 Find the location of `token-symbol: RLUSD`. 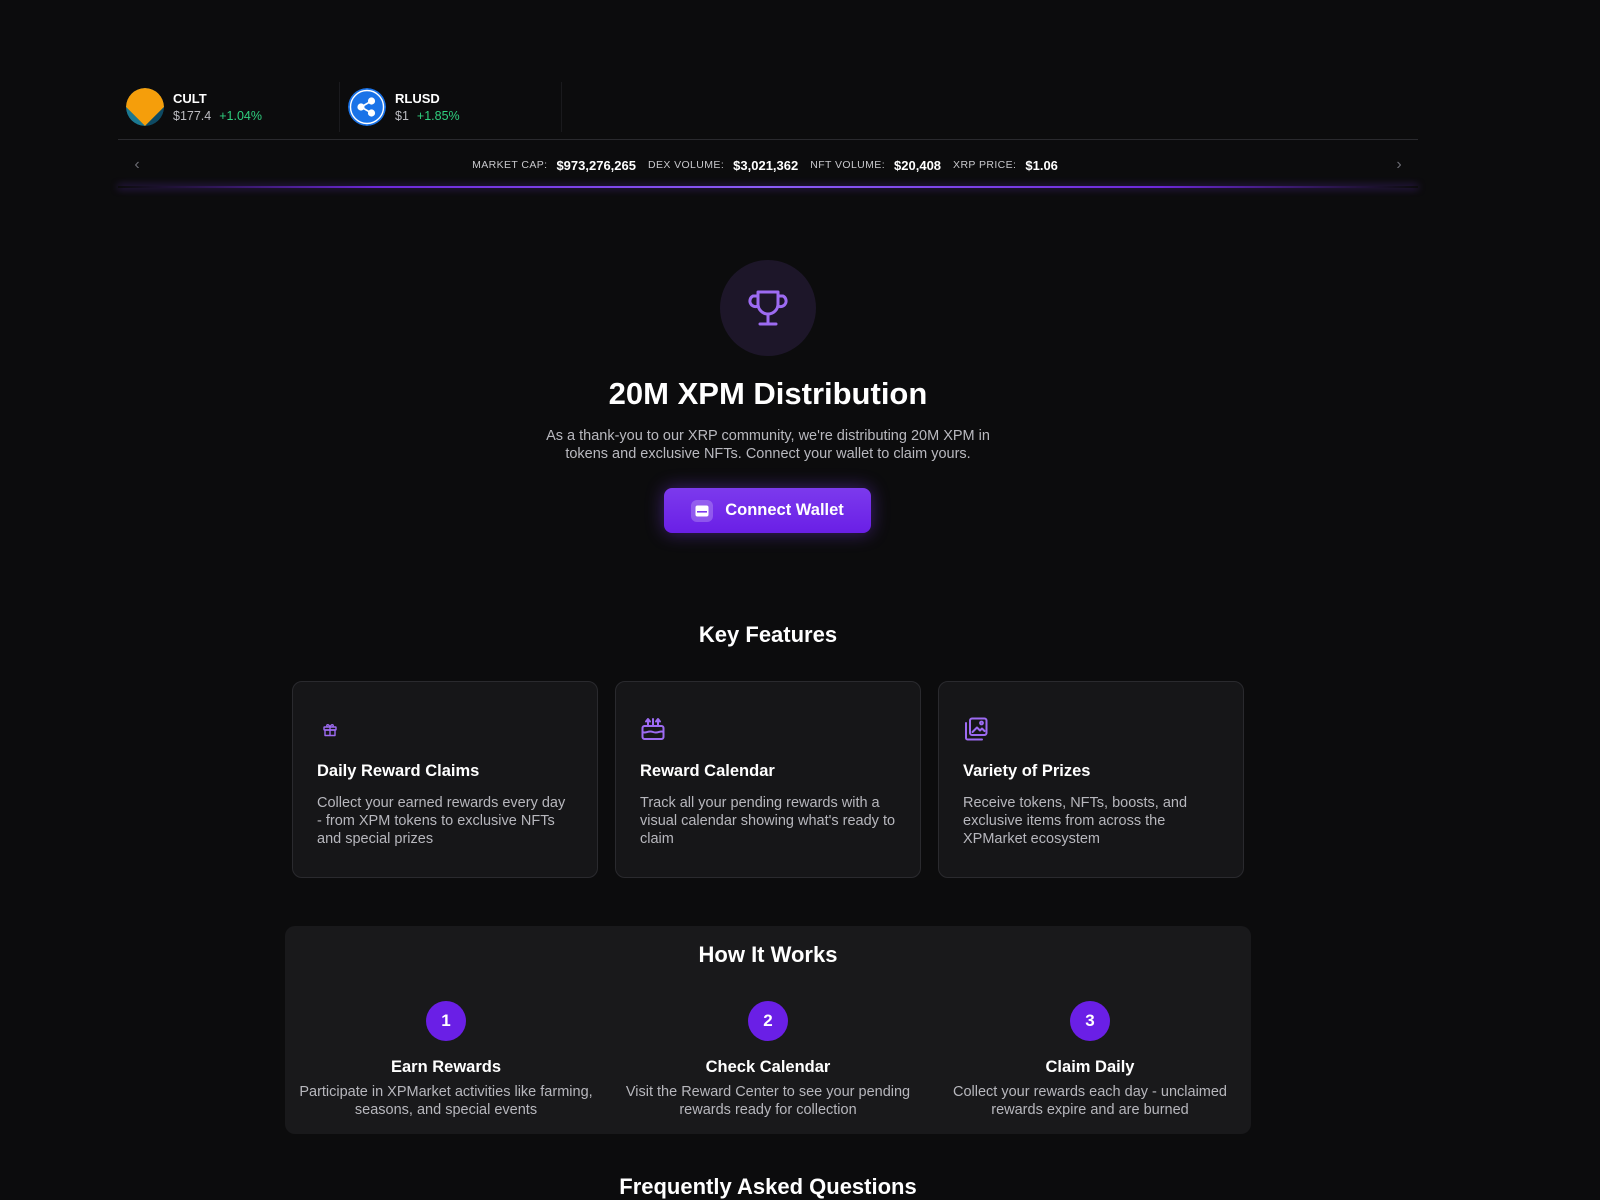

token-symbol: RLUSD is located at coordinates (417, 98).